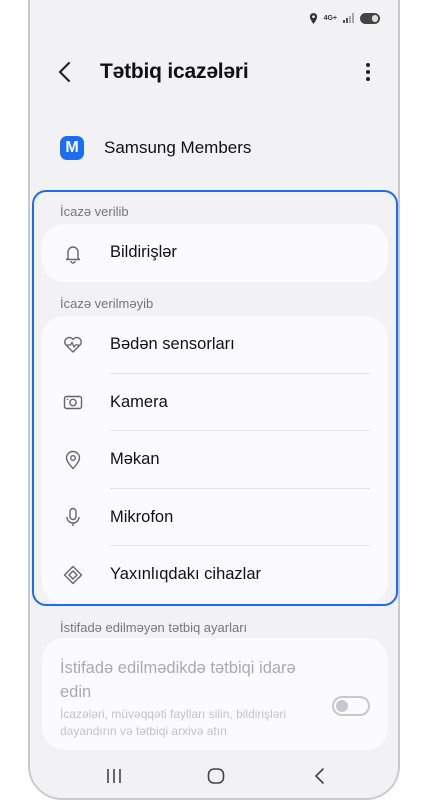 The height and width of the screenshot is (800, 430). I want to click on network-indicator: 4G+, so click(330, 18).